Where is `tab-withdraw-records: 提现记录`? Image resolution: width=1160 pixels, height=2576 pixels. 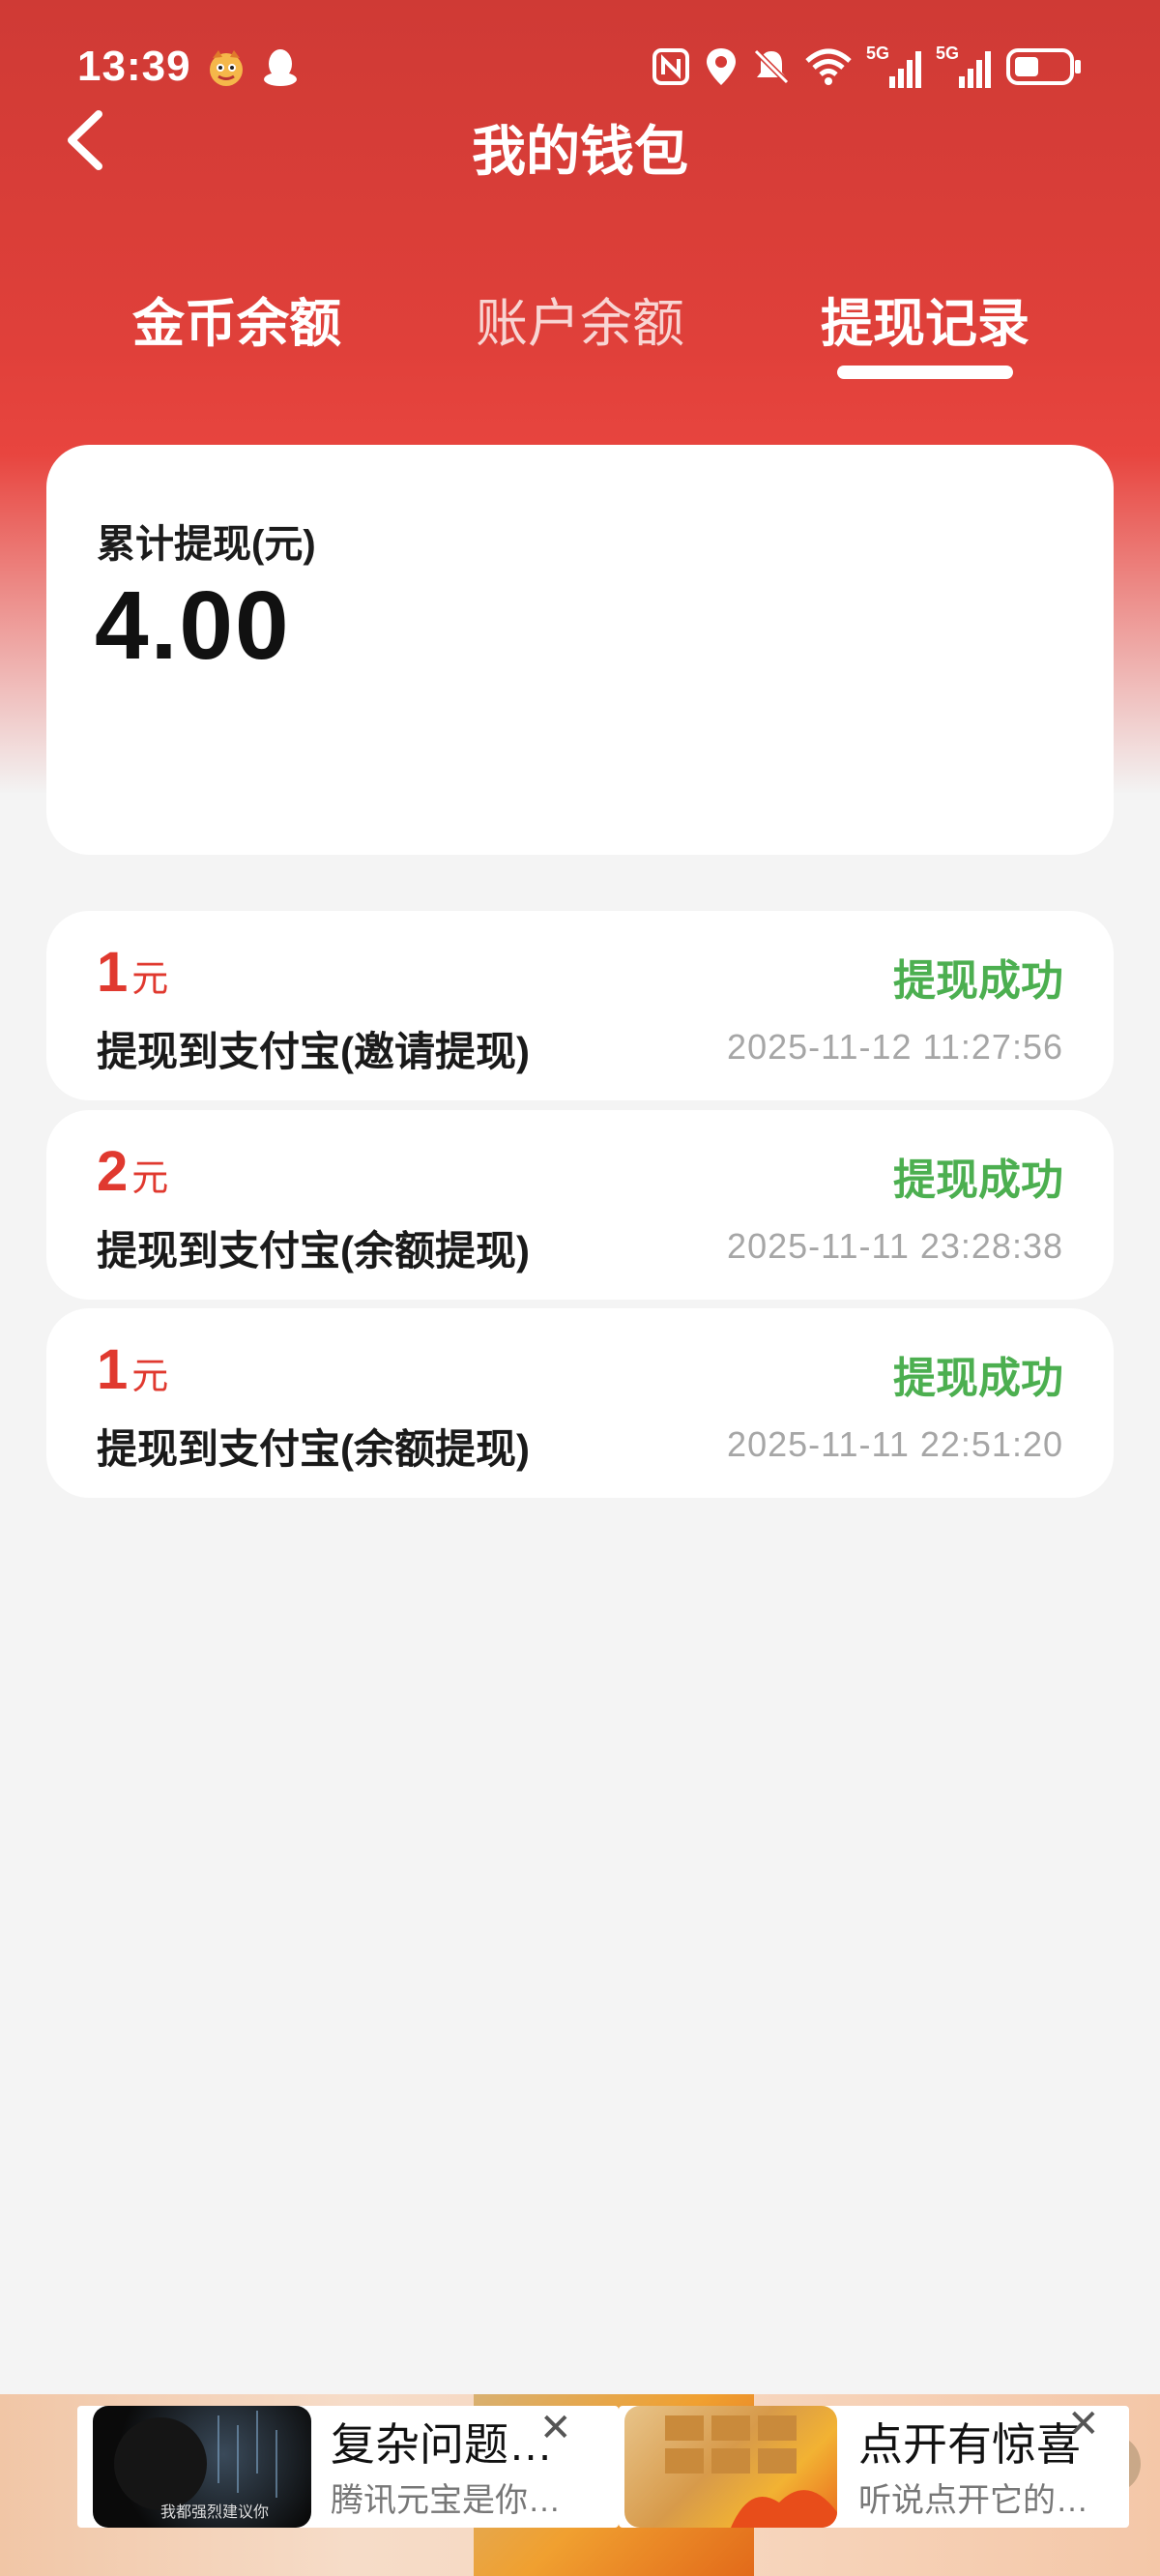 tab-withdraw-records: 提现记录 is located at coordinates (925, 318).